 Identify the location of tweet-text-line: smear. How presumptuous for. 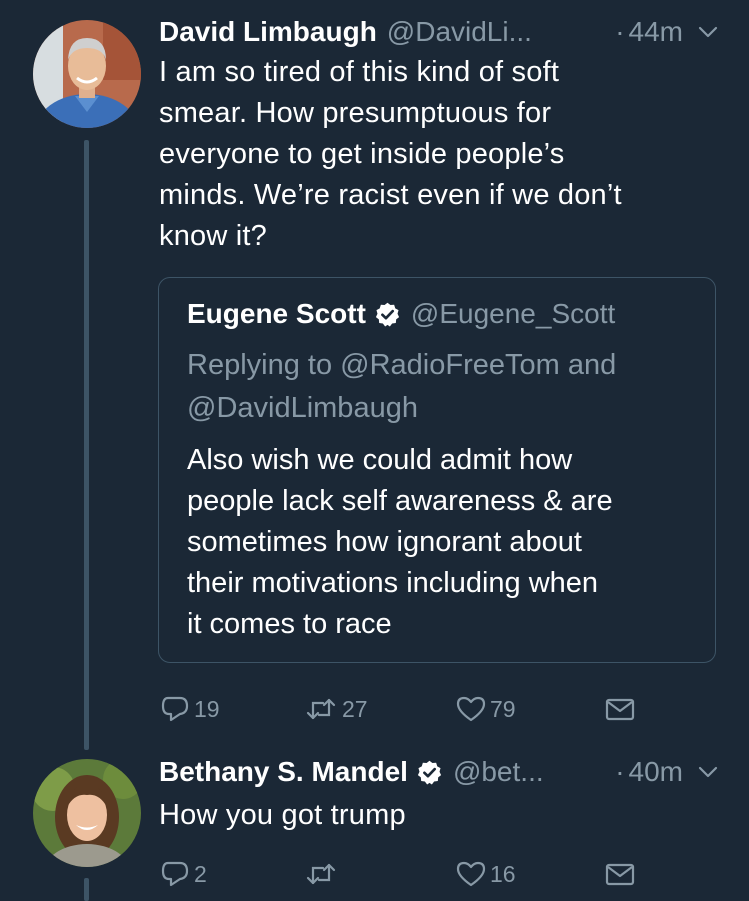
(355, 113).